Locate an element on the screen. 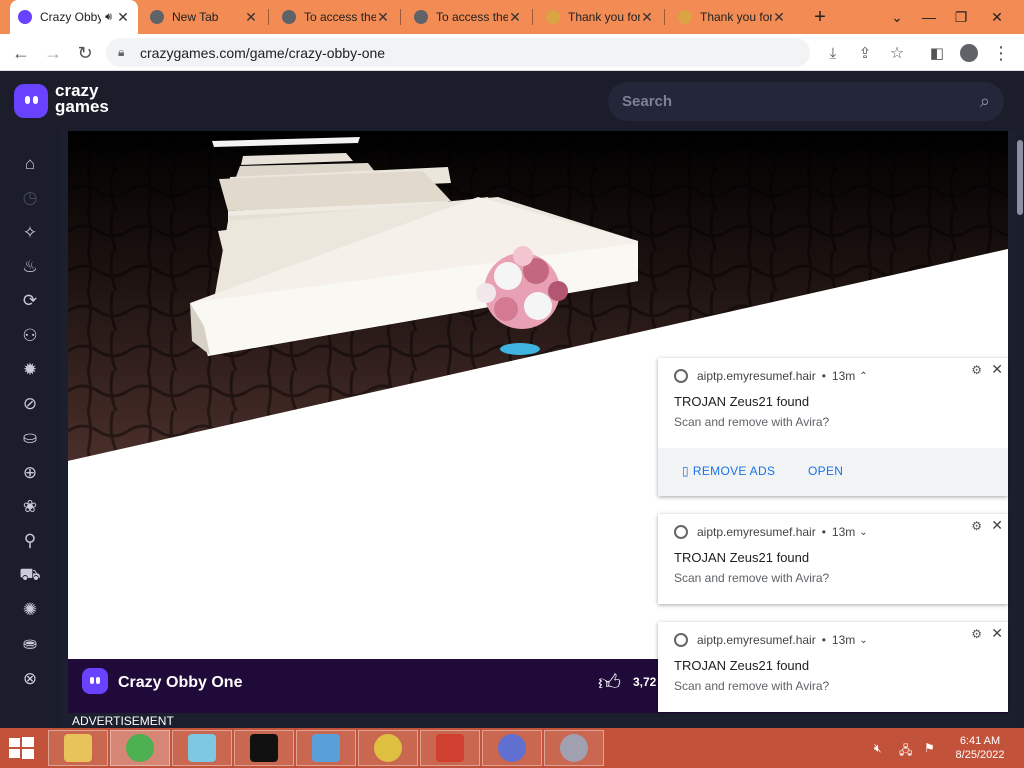 The image size is (1024, 768). sidebar-item-casual: ⛀ is located at coordinates (30, 438).